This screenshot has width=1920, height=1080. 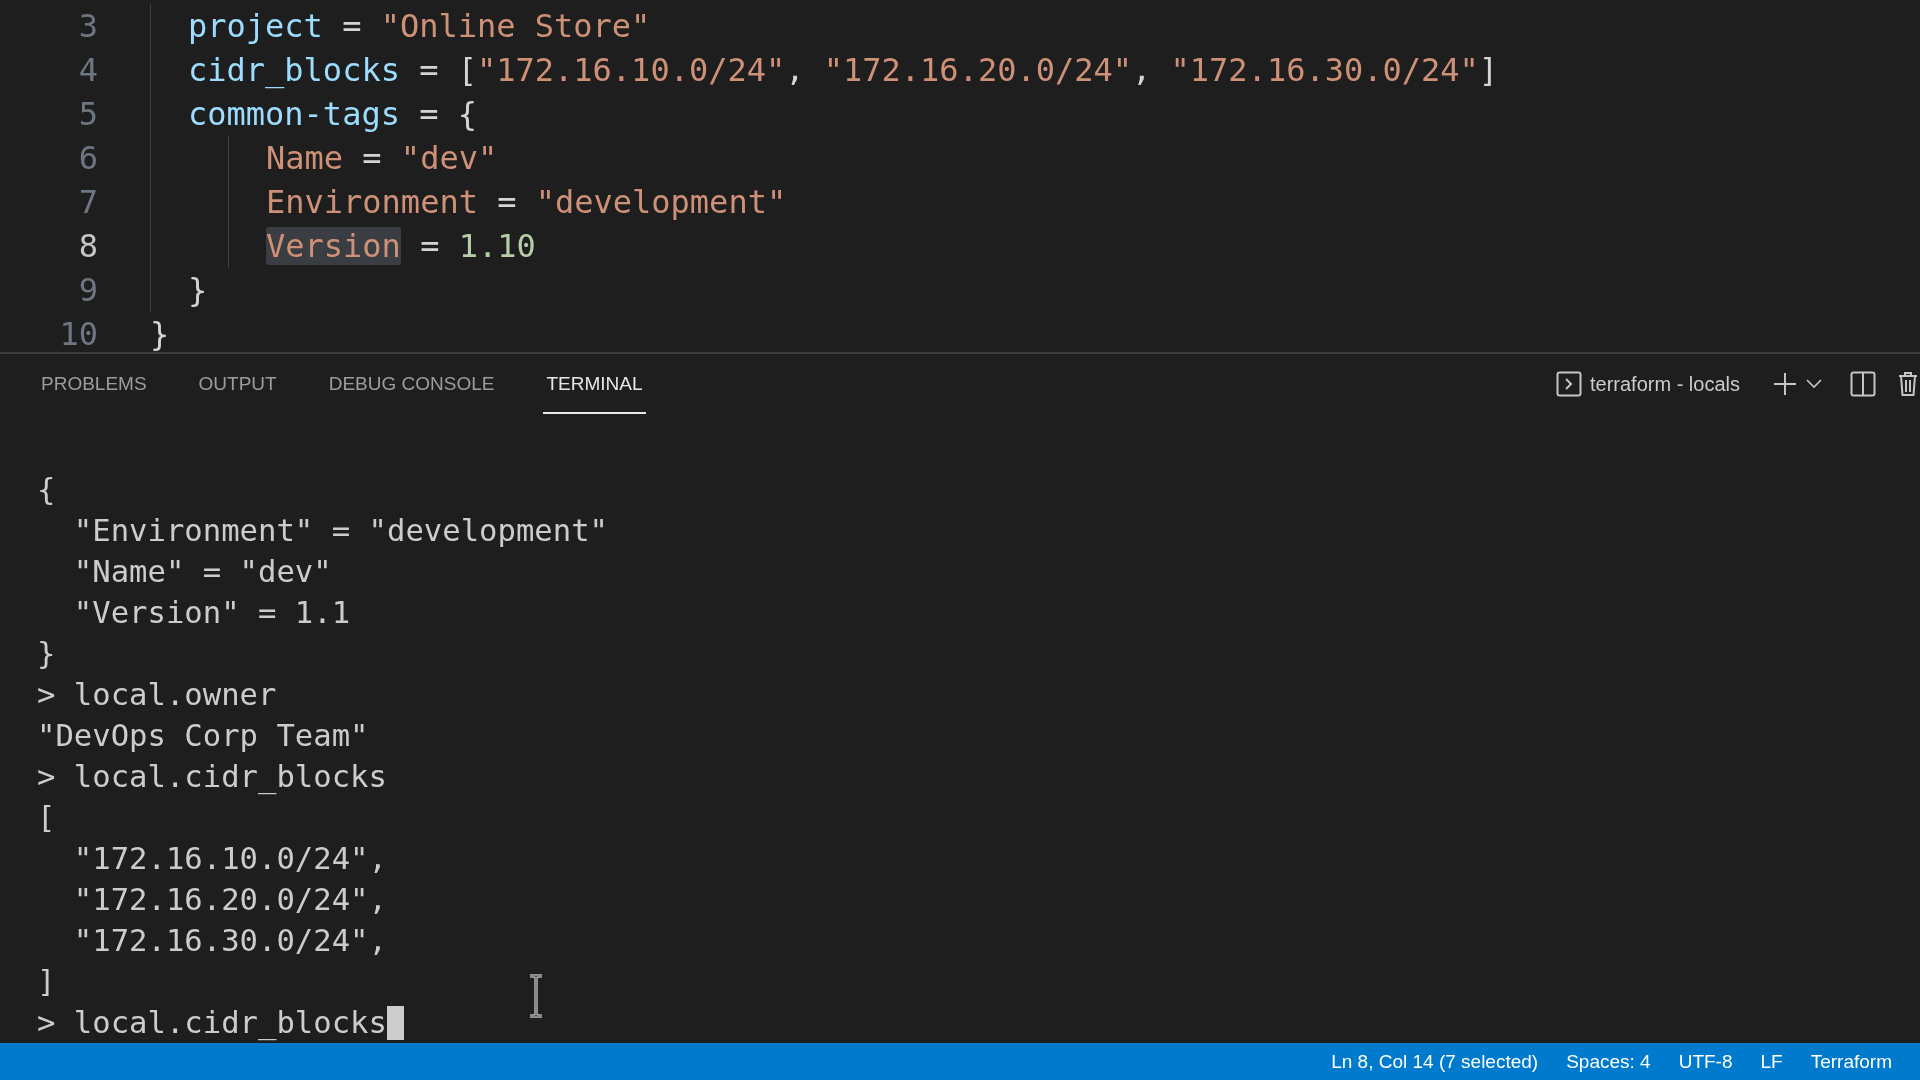 What do you see at coordinates (1908, 384) in the screenshot?
I see `trash-icon` at bounding box center [1908, 384].